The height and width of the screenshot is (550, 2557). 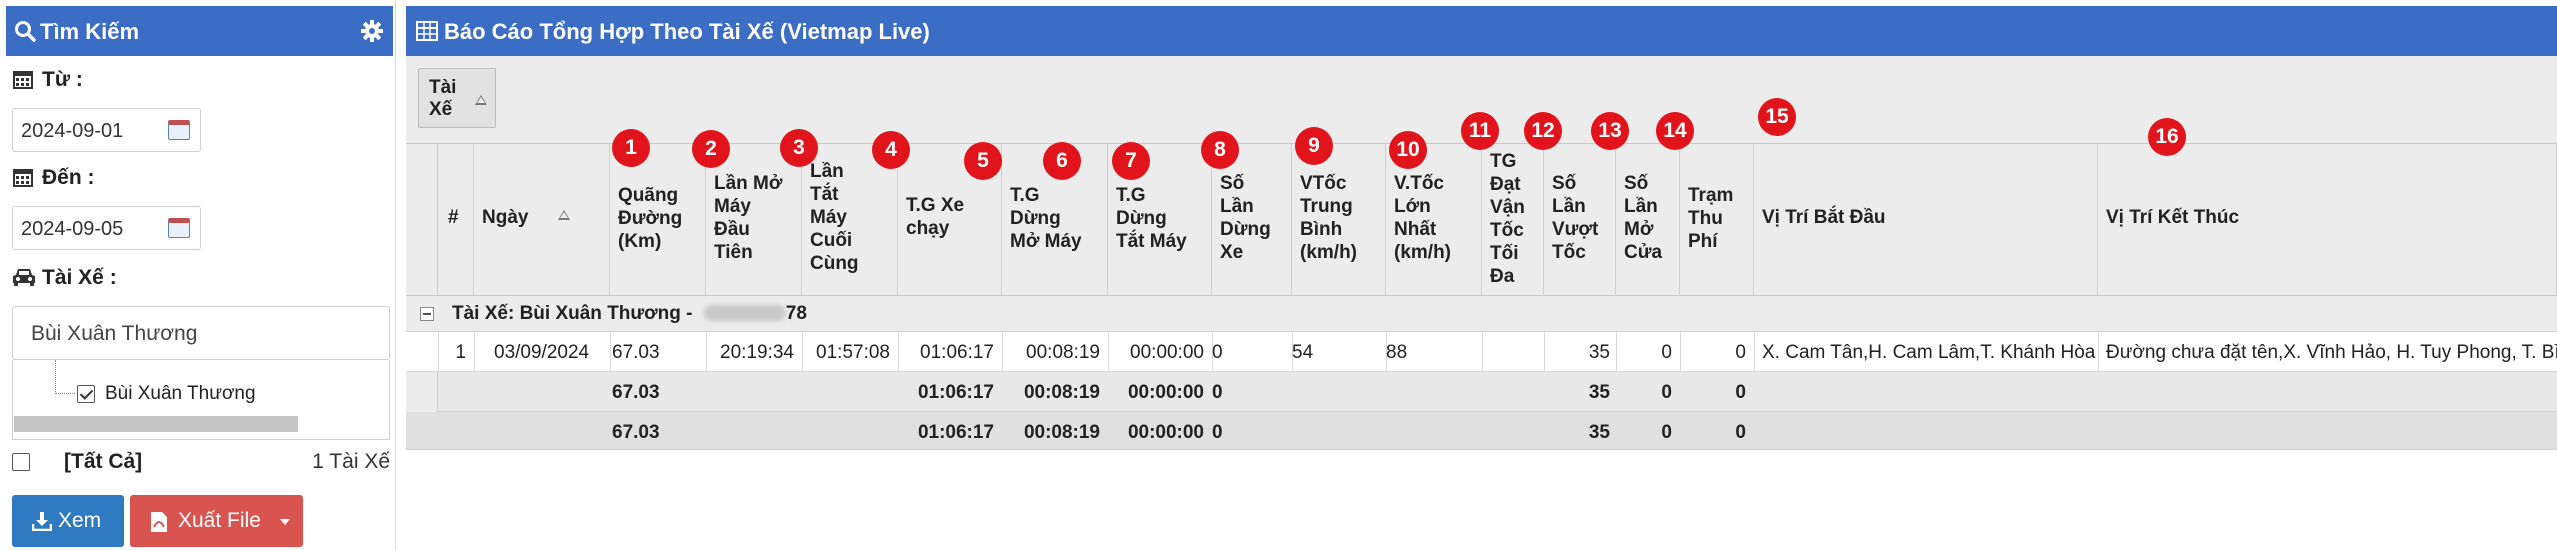 I want to click on column-header-11: TG Đạt Vận Tốc Tối Đa, so click(x=1513, y=220).